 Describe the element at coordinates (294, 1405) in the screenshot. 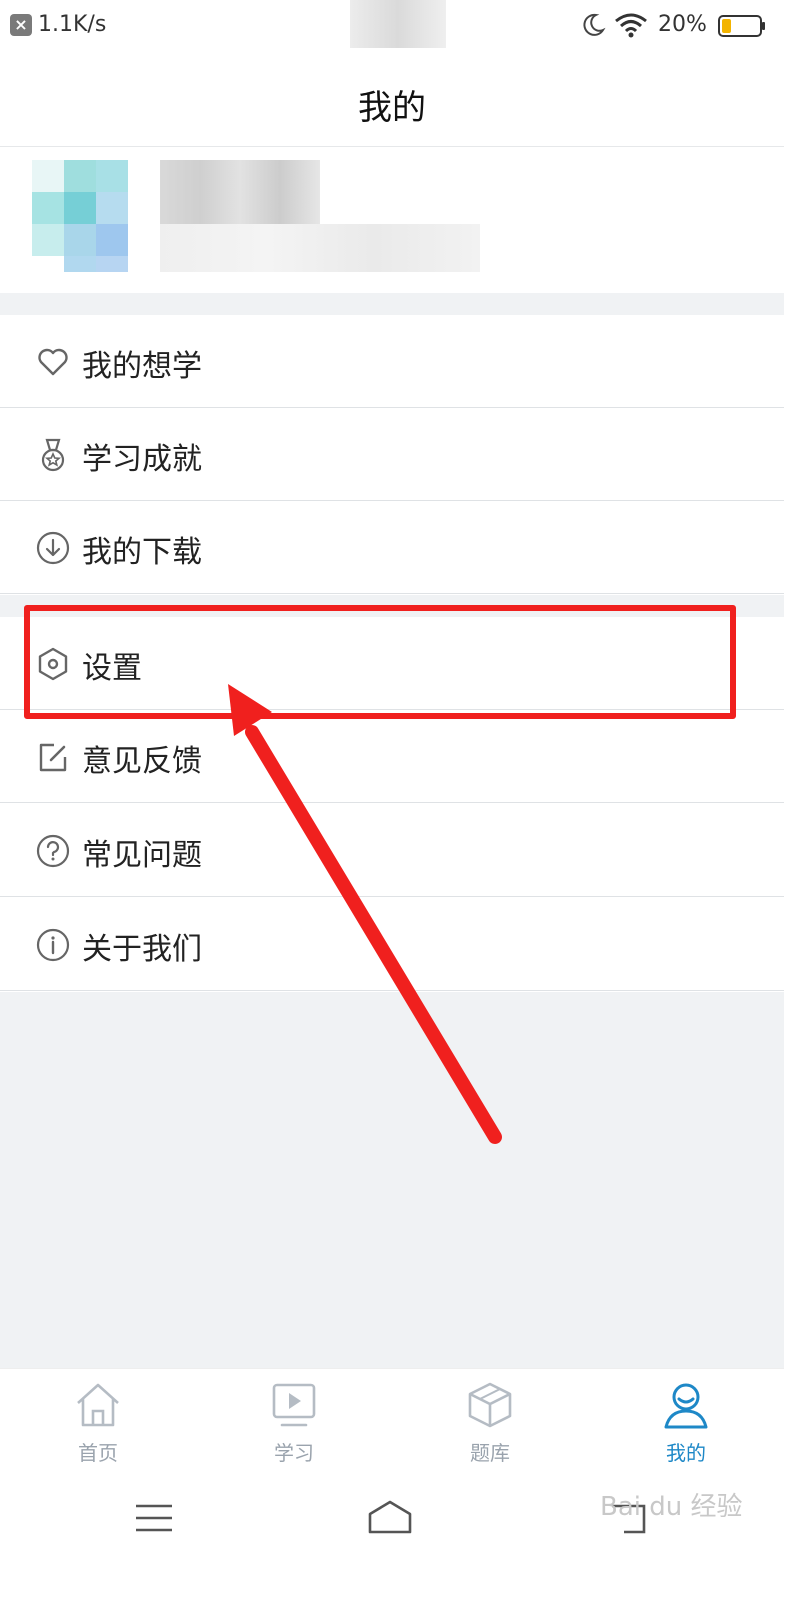

I see `play-screen-icon` at that location.